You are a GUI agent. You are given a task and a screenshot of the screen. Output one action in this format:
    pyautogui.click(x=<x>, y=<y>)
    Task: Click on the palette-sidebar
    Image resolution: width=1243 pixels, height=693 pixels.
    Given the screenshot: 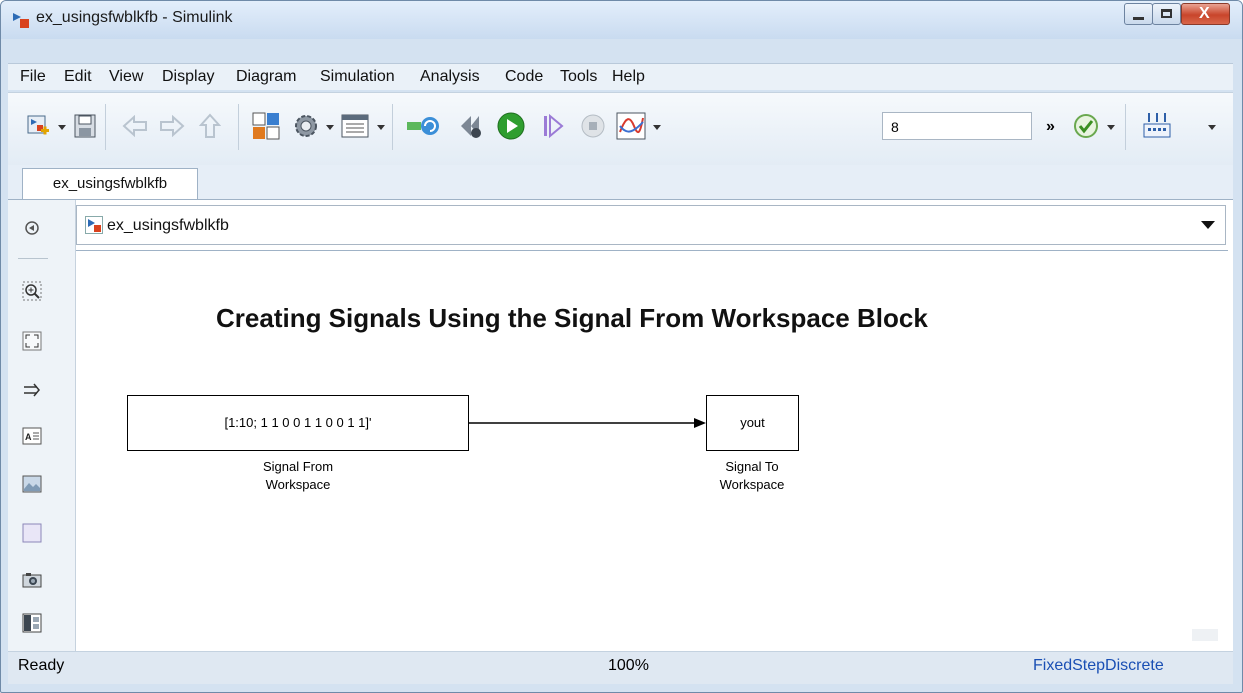 What is the action you would take?
    pyautogui.click(x=42, y=427)
    